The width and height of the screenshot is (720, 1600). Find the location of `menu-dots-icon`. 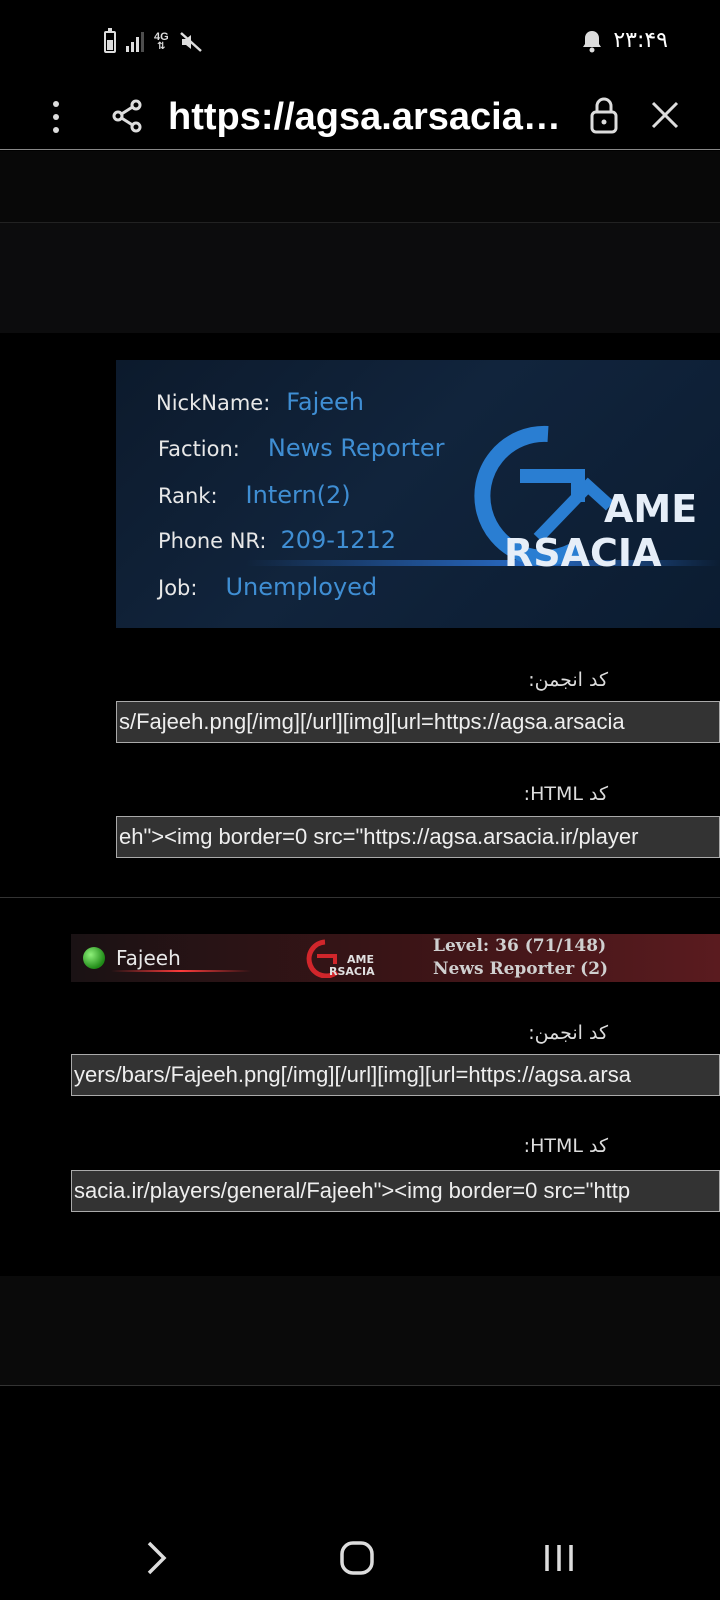

menu-dots-icon is located at coordinates (56, 117).